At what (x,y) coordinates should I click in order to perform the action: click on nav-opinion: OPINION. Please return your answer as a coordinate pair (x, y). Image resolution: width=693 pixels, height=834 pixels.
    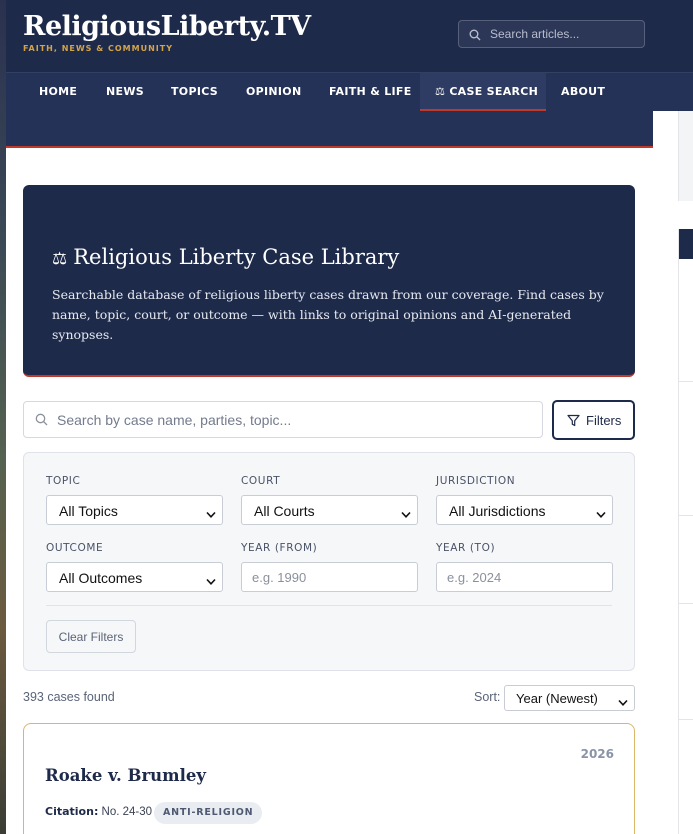
    Looking at the image, I should click on (273, 92).